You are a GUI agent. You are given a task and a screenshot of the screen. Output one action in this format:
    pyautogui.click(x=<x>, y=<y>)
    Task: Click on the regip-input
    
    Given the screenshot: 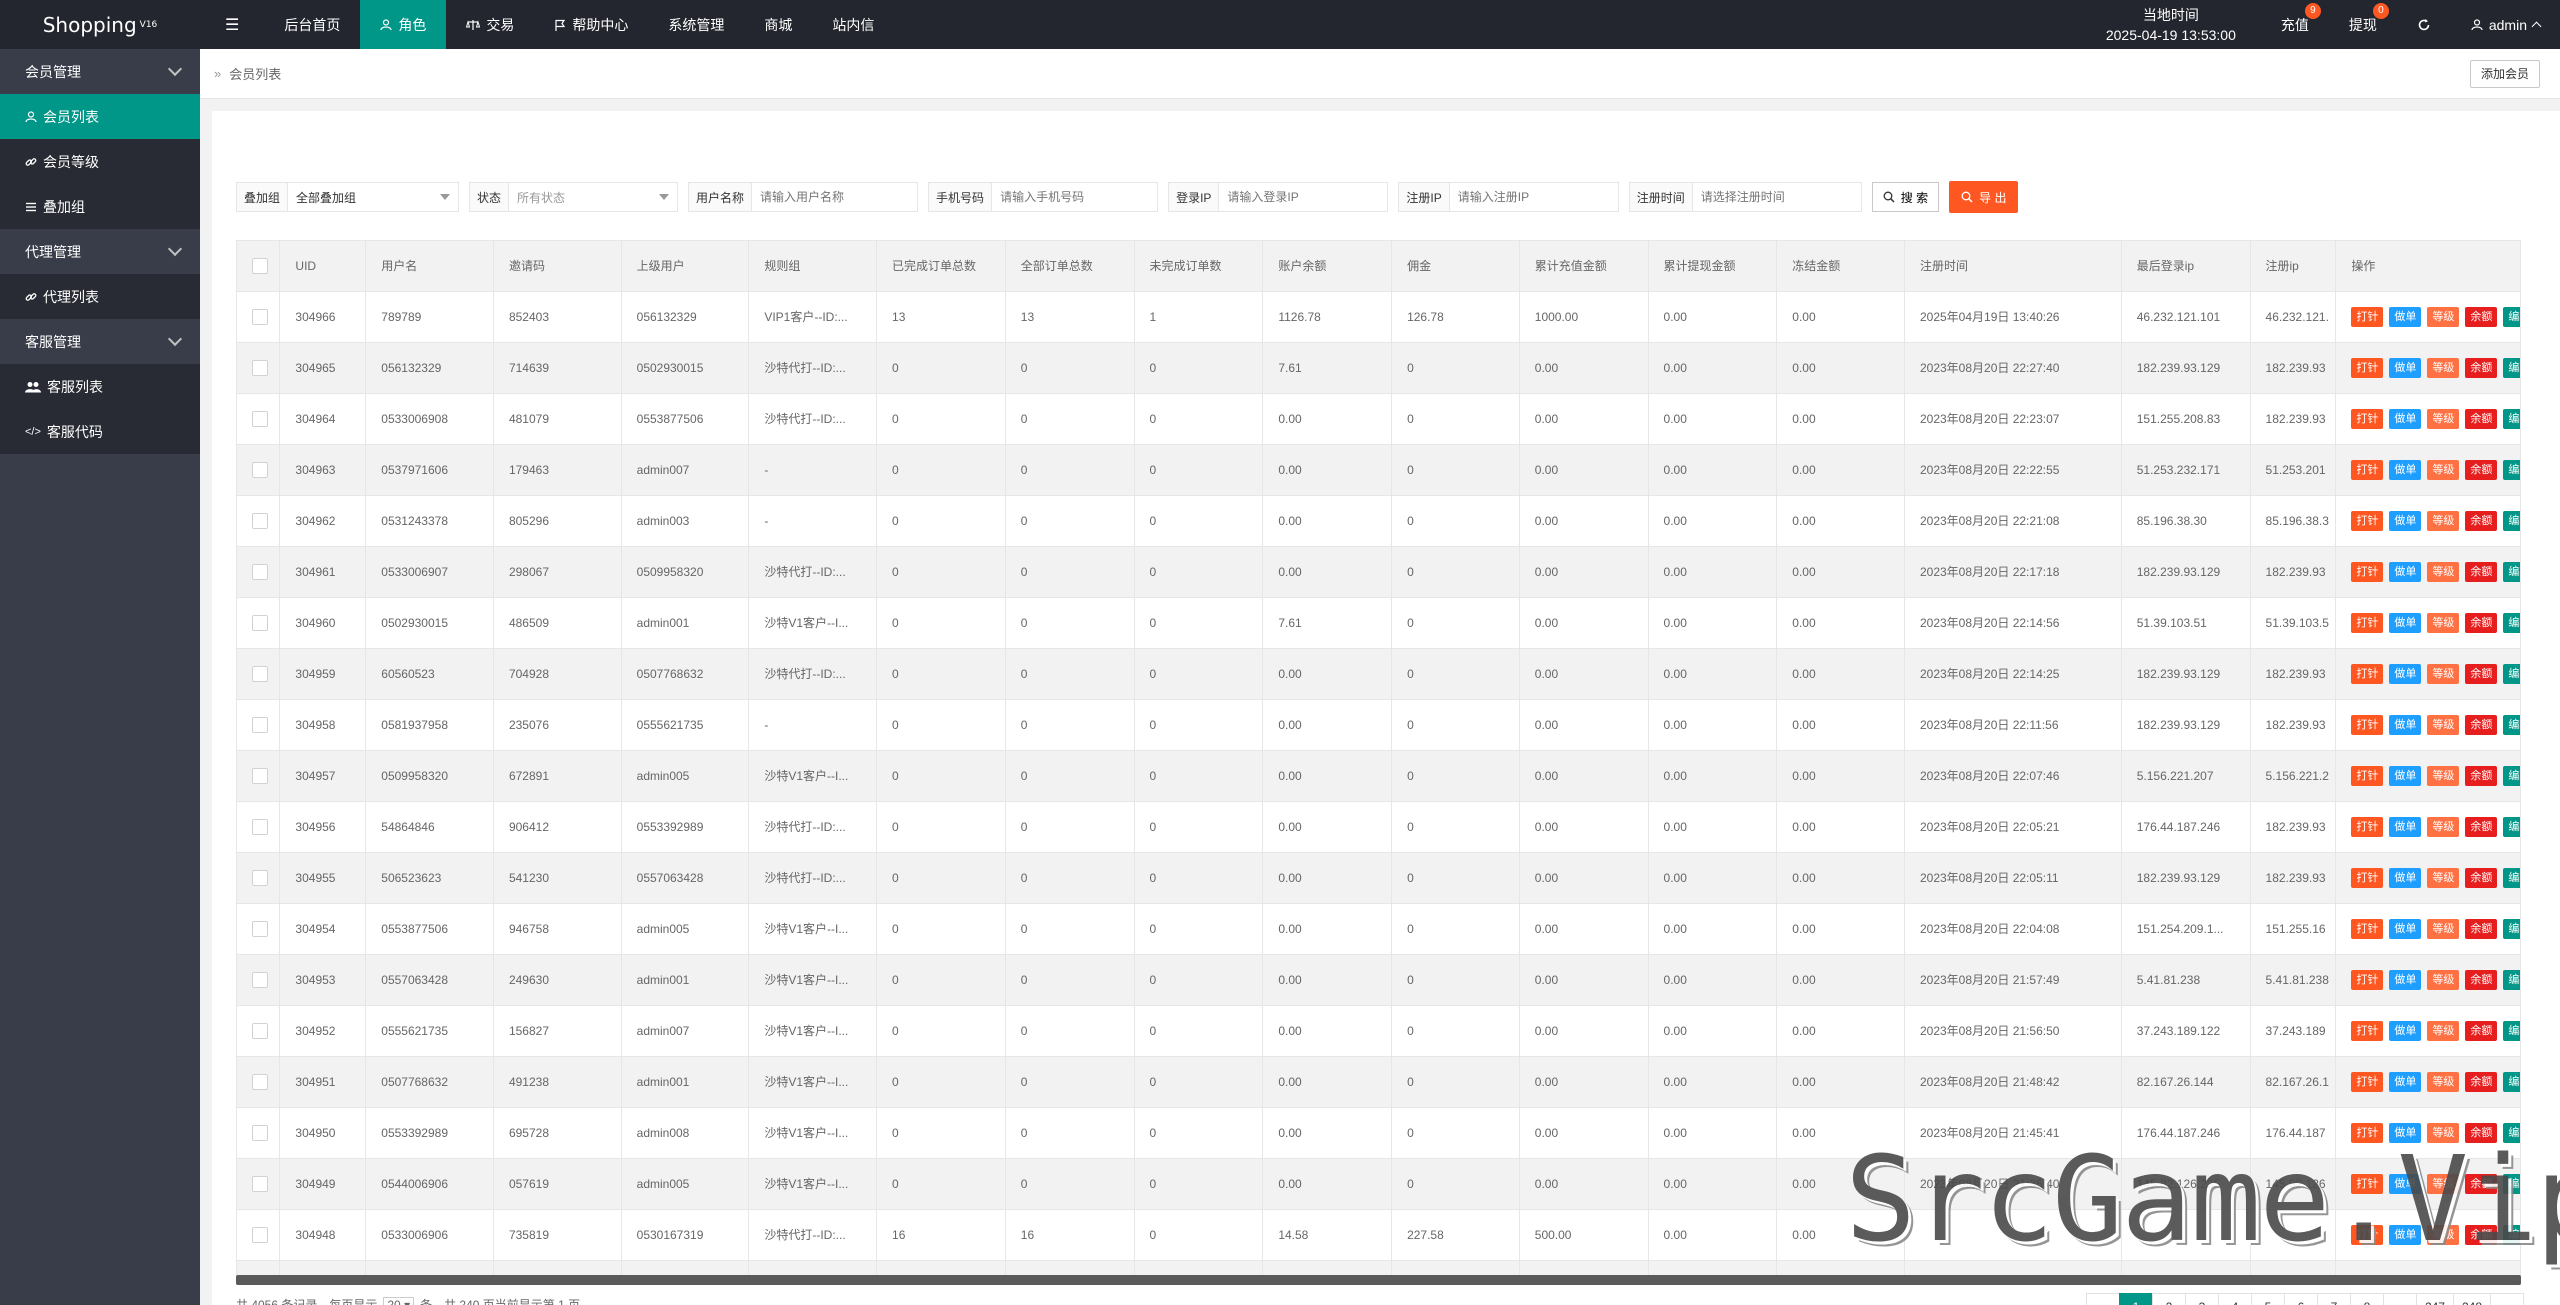 What is the action you would take?
    pyautogui.click(x=1533, y=197)
    